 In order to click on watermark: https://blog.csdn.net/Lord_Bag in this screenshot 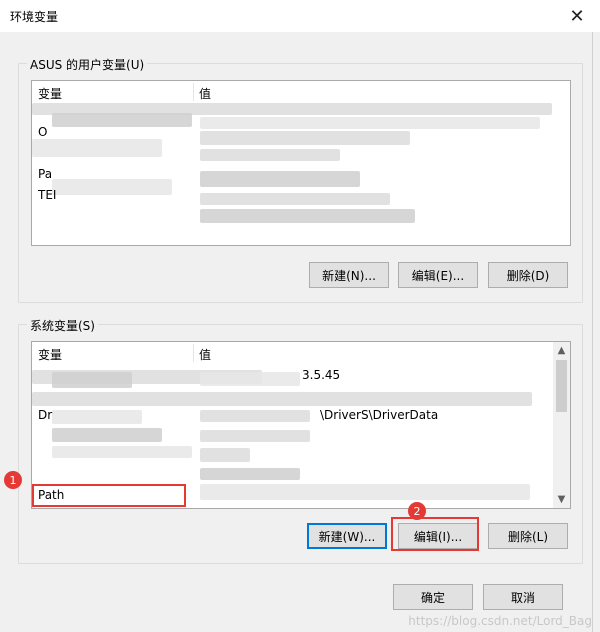, I will do `click(500, 621)`.